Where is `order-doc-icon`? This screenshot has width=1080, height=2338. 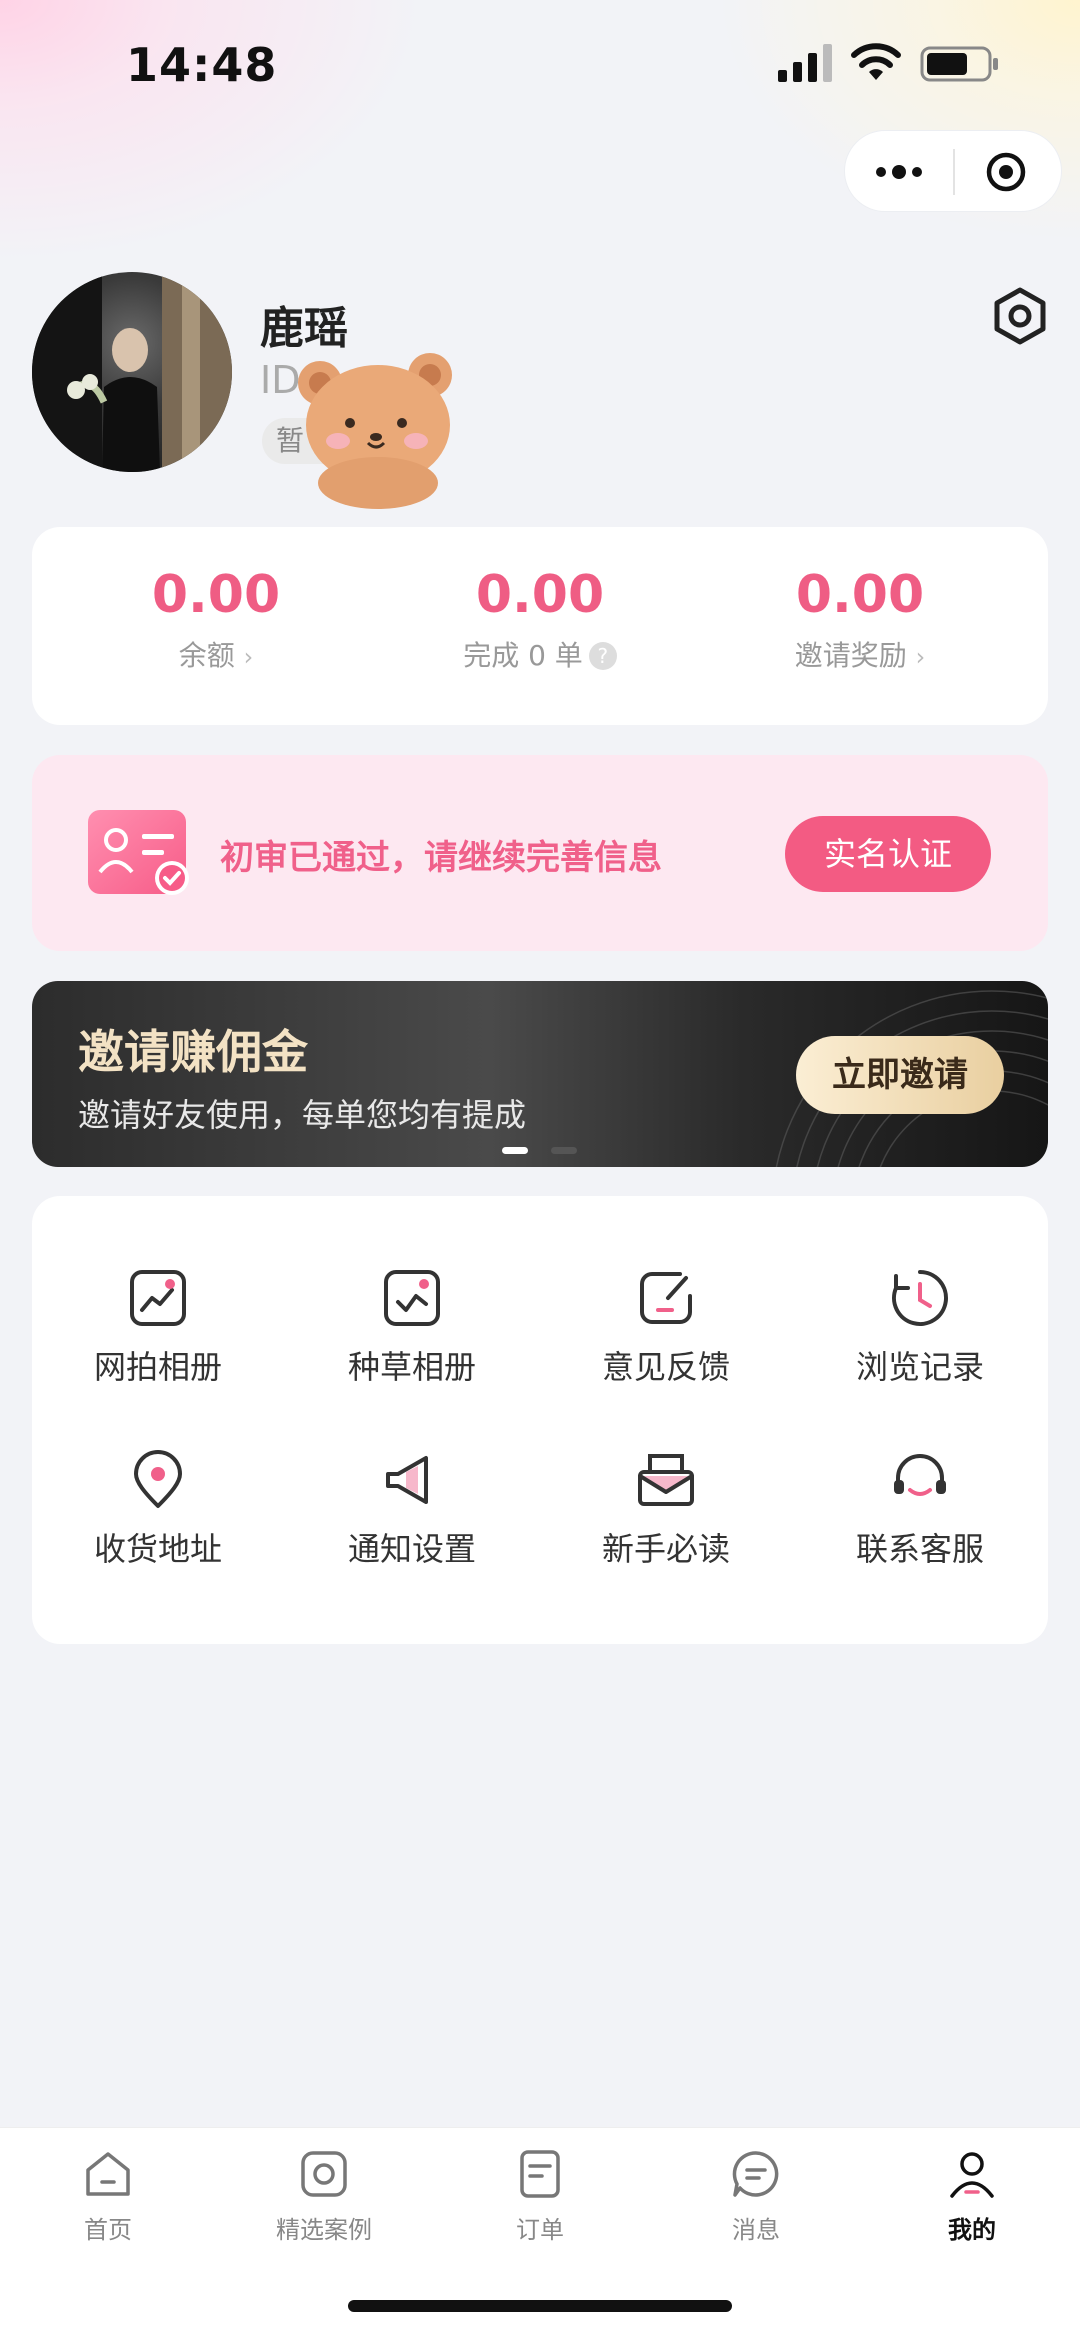
order-doc-icon is located at coordinates (540, 2174).